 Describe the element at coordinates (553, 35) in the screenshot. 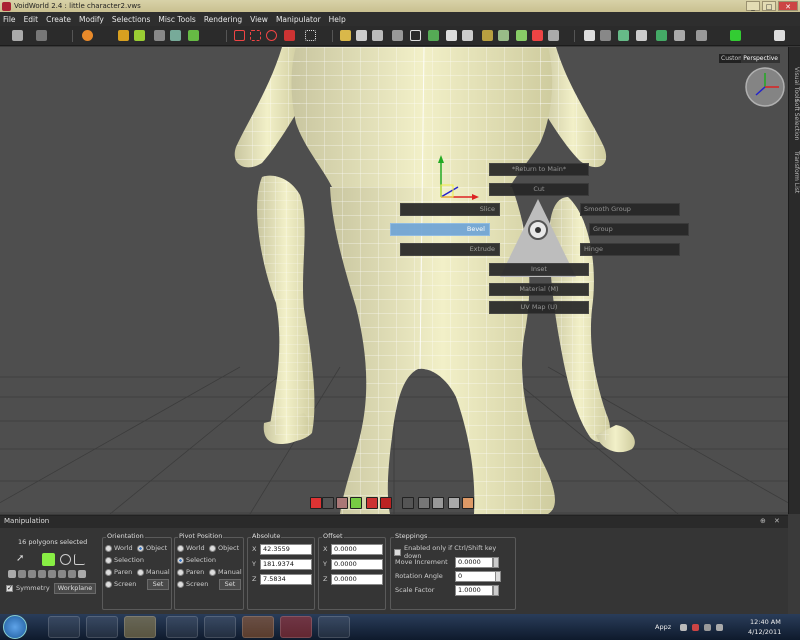

I see `settings-tool-icon` at that location.